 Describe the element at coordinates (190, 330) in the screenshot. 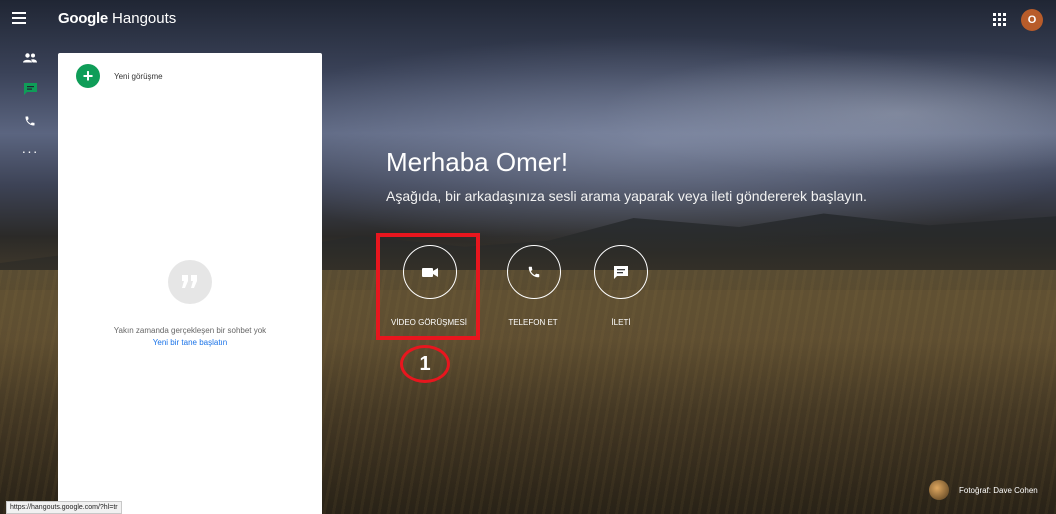

I see `empty-state-message: Yakın zamanda gerçekleşen bir sohbet yok` at that location.